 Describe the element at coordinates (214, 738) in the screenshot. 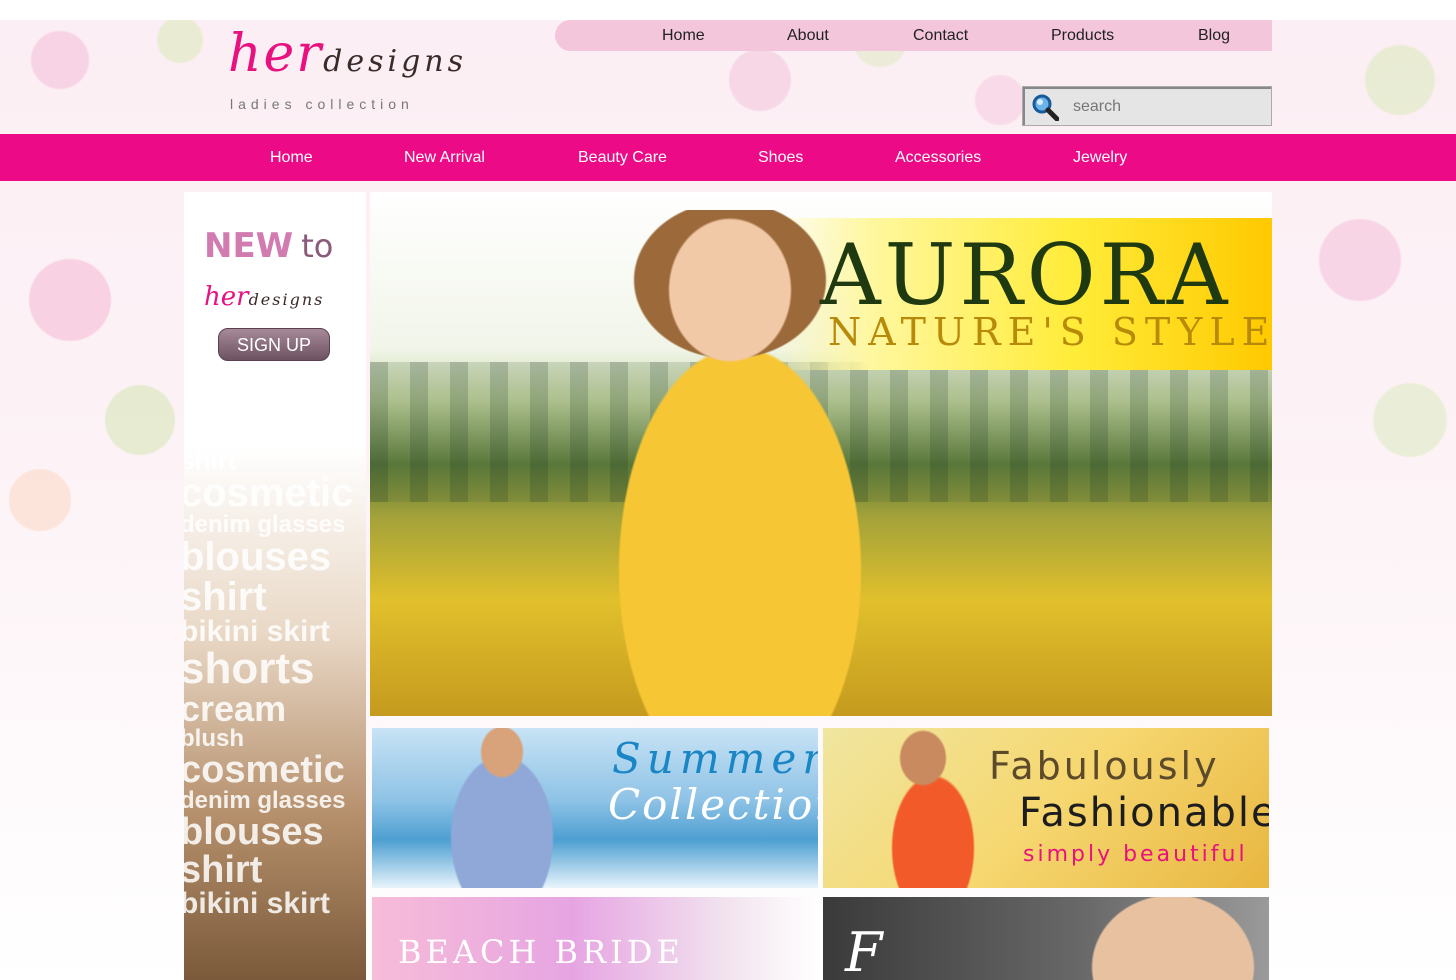

I see `word-cloud-word: blush` at that location.